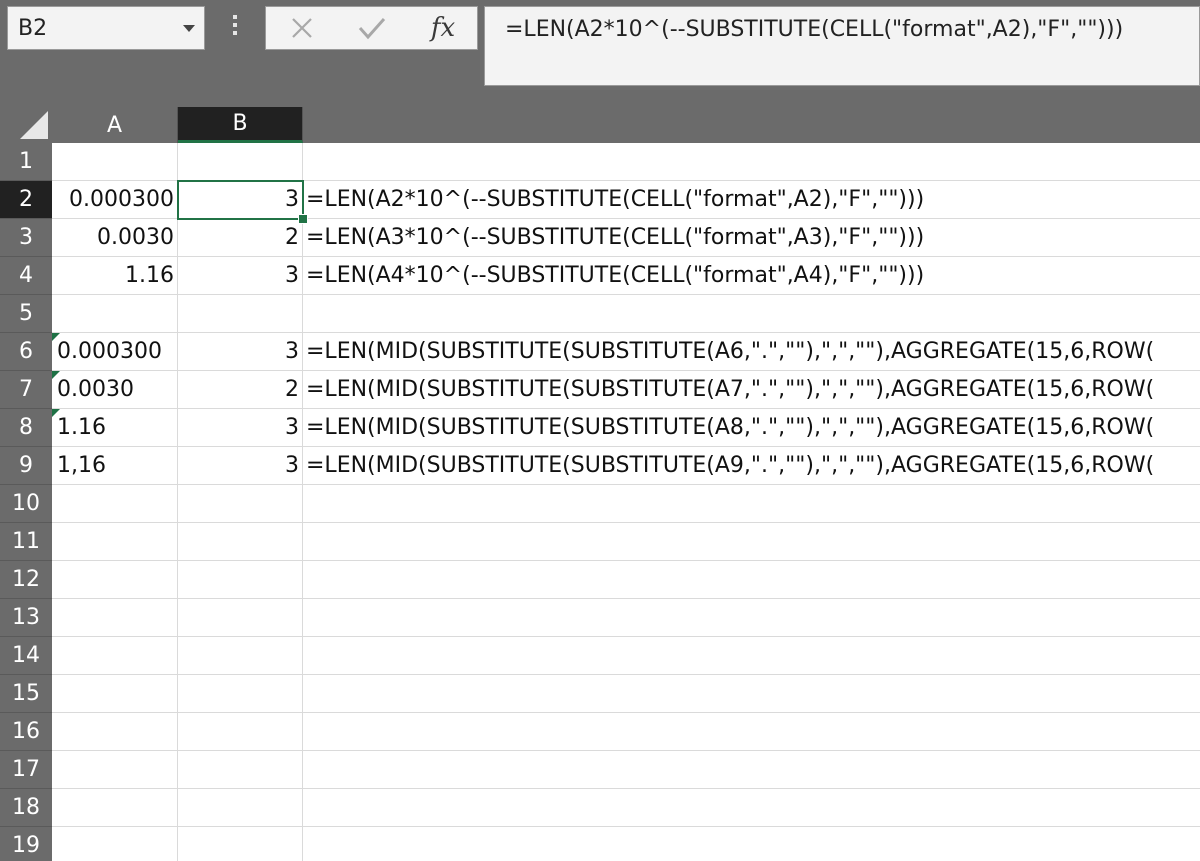 The image size is (1200, 861). What do you see at coordinates (26, 844) in the screenshot?
I see `row-header-19: 19` at bounding box center [26, 844].